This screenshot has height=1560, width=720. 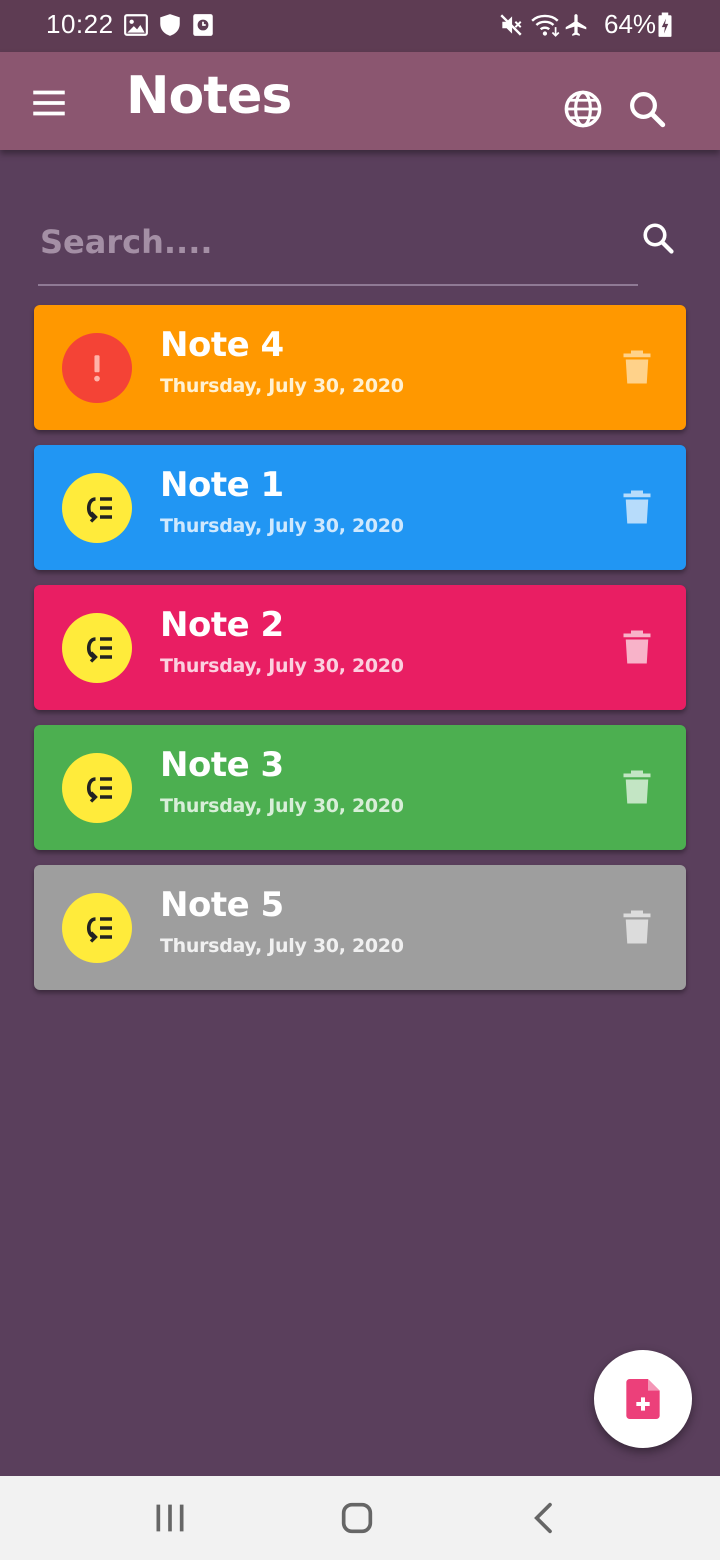 I want to click on priority-high-icon, so click(x=97, y=368).